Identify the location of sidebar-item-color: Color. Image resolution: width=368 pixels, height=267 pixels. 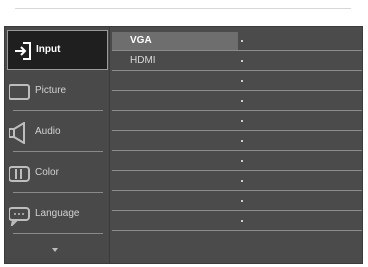
(57, 174).